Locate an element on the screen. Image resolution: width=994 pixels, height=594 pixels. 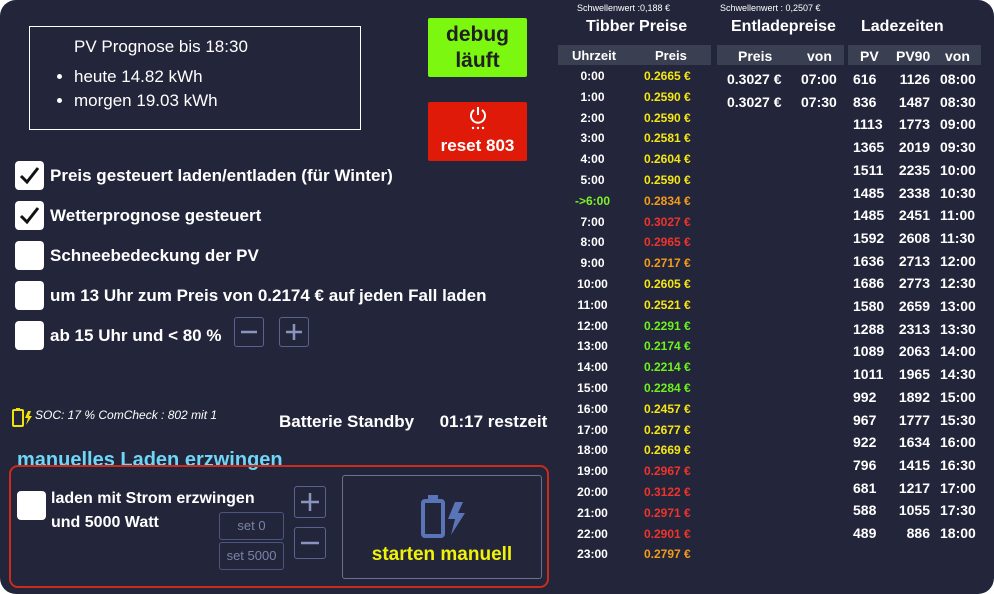
tibber-row-price: 0.2967 € is located at coordinates (667, 471).